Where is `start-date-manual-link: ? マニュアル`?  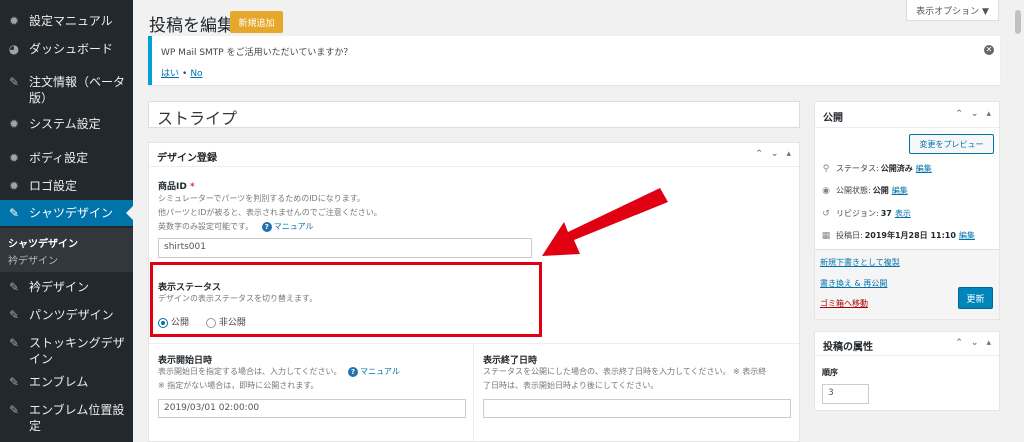 start-date-manual-link: ? マニュアル is located at coordinates (374, 371).